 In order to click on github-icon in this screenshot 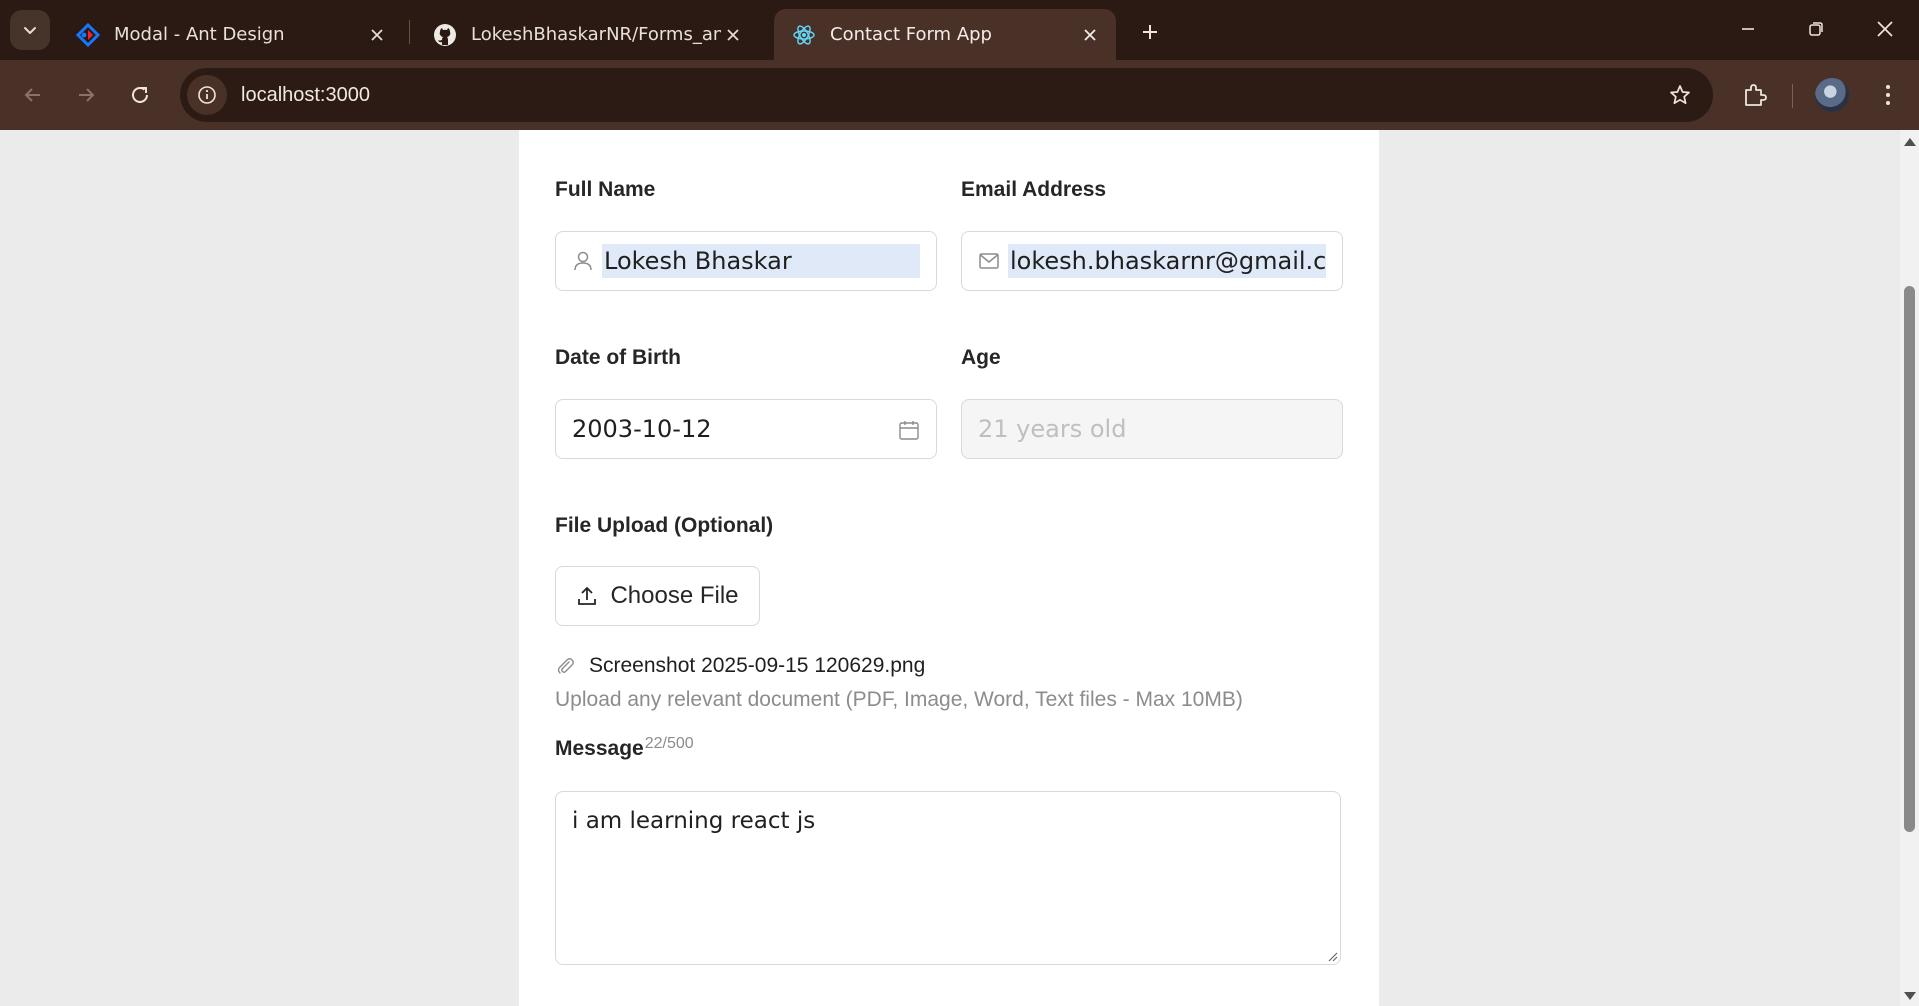, I will do `click(445, 34)`.